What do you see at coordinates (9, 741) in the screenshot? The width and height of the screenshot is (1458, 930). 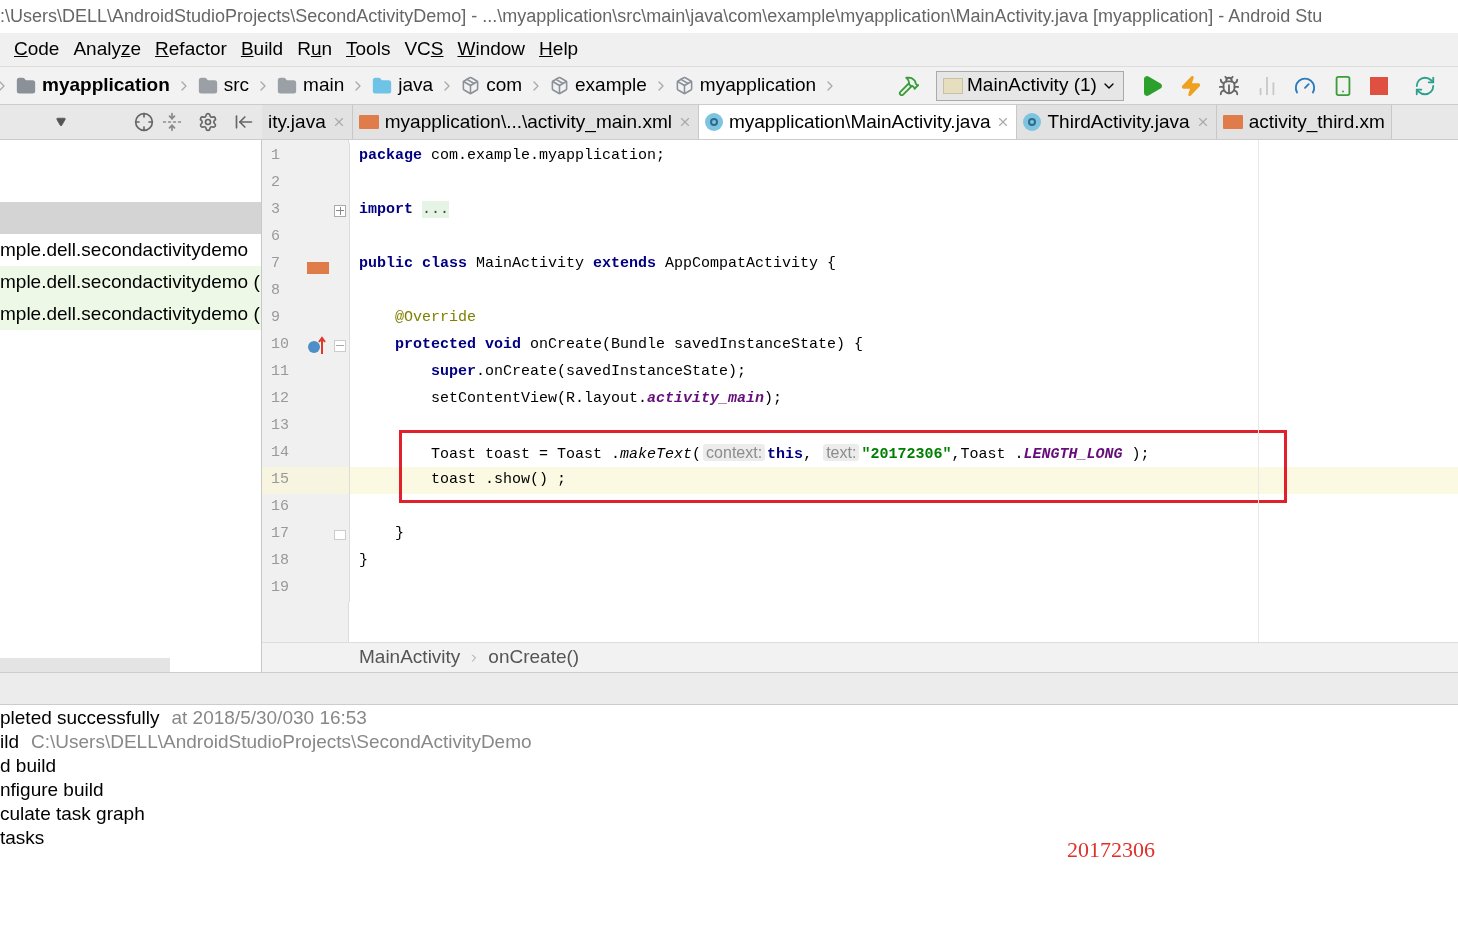 I see `build-output-line: ild` at bounding box center [9, 741].